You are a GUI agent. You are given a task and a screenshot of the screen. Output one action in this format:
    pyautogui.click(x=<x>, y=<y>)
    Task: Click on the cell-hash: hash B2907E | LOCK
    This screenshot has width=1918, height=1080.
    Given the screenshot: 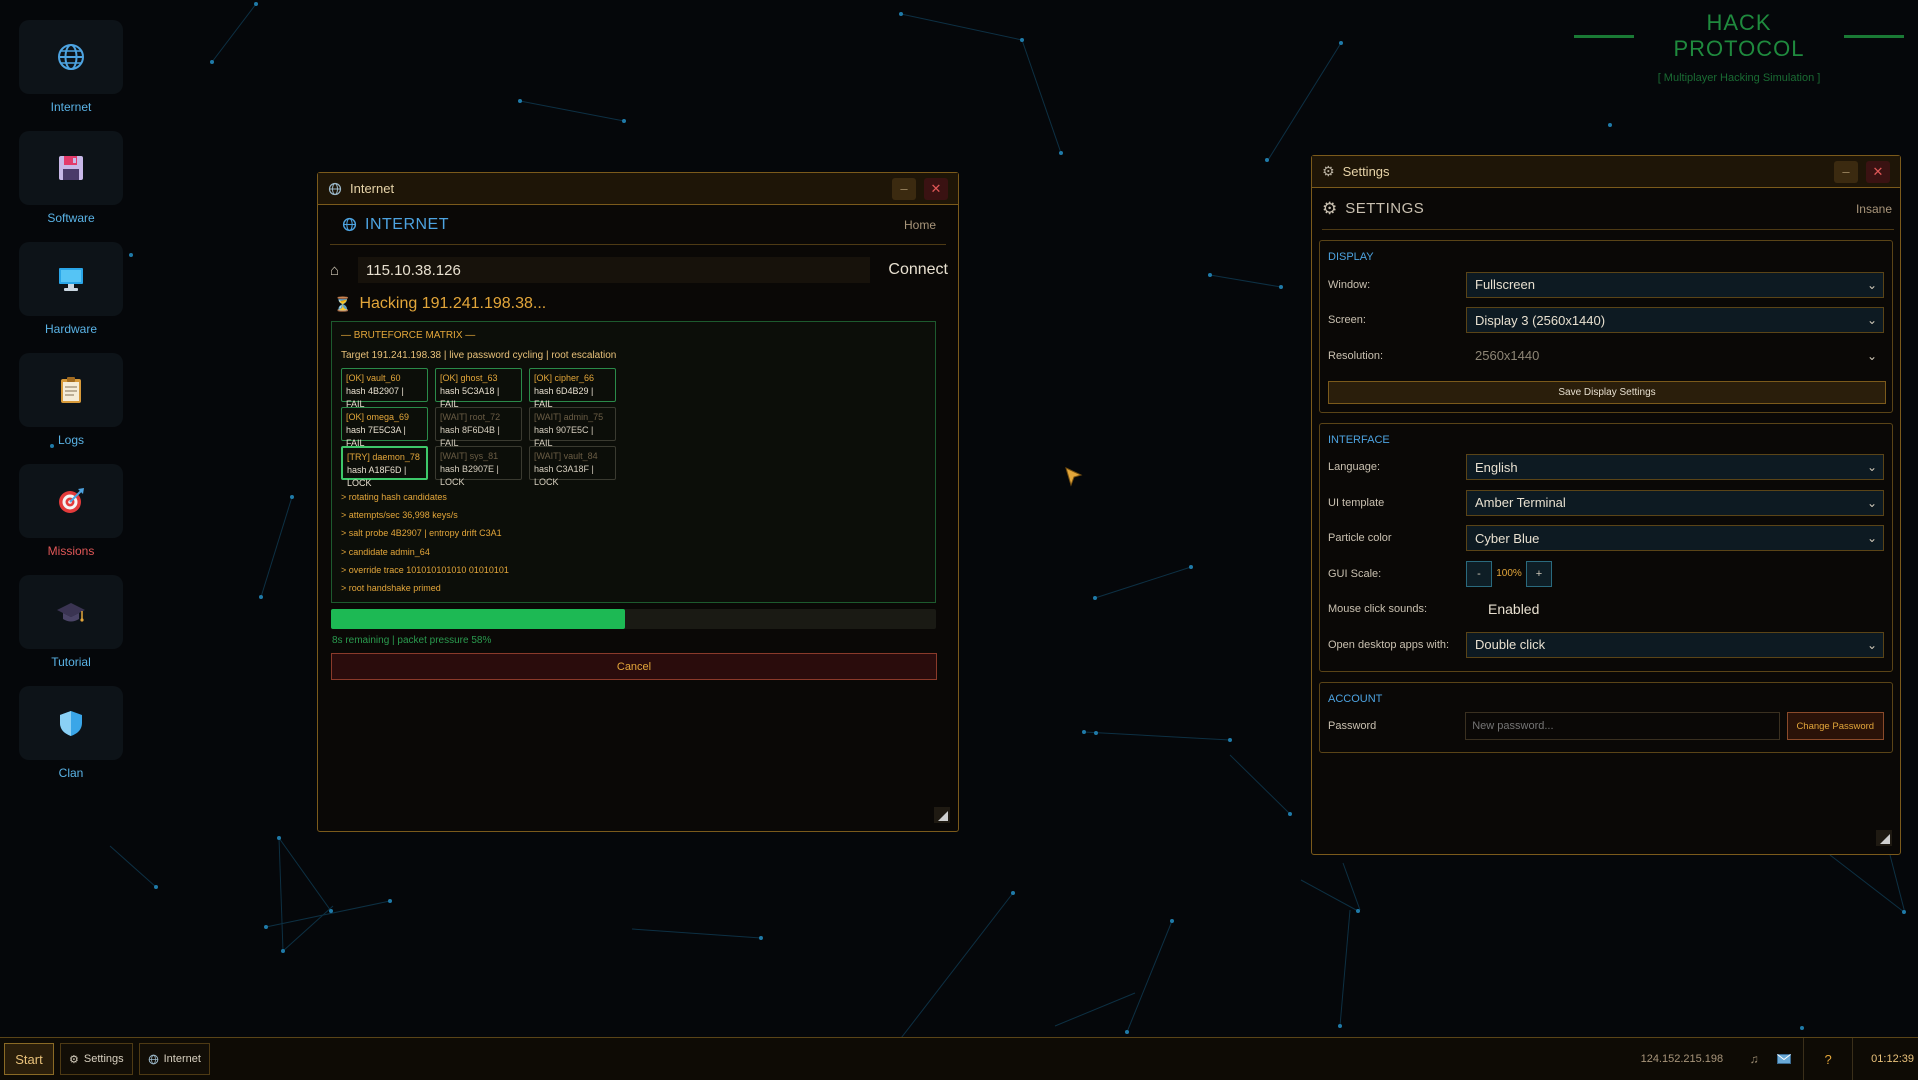 What is the action you would take?
    pyautogui.click(x=469, y=475)
    